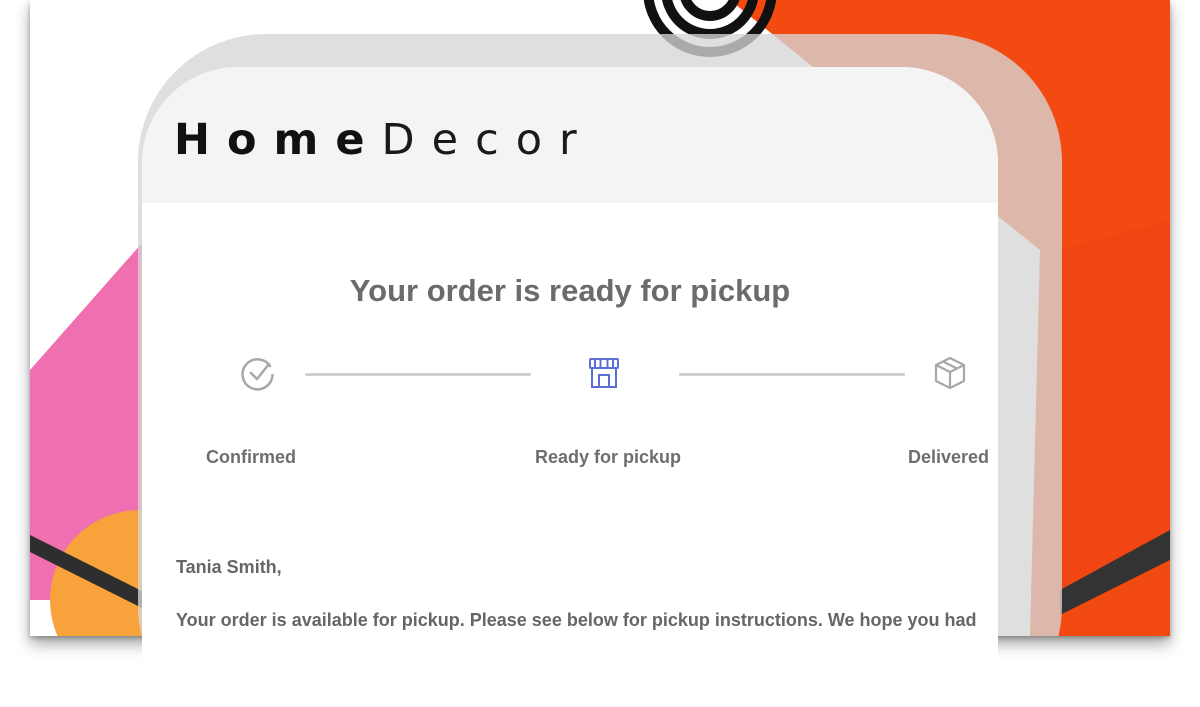 This screenshot has width=1200, height=707. What do you see at coordinates (604, 373) in the screenshot?
I see `storefront-icon` at bounding box center [604, 373].